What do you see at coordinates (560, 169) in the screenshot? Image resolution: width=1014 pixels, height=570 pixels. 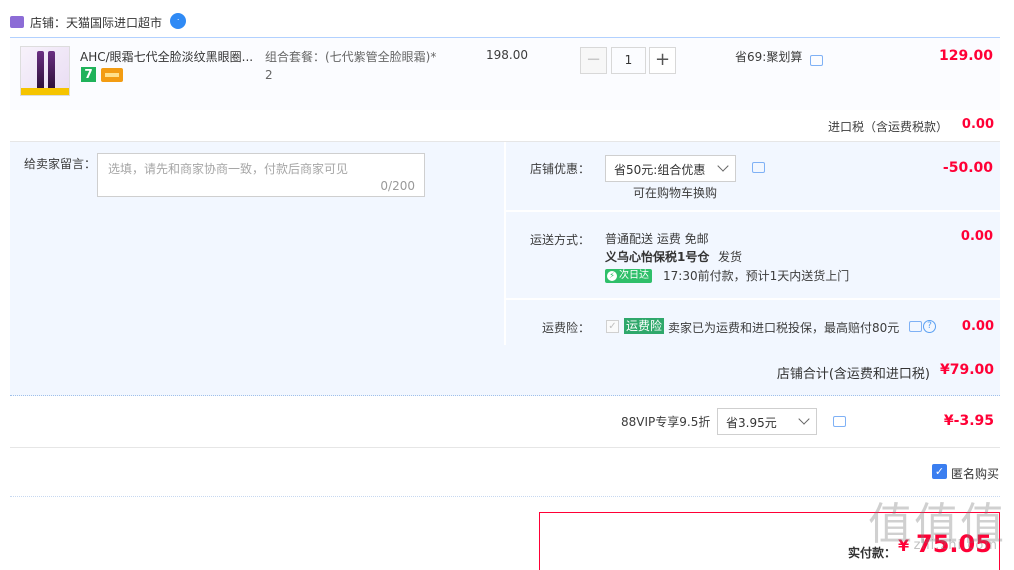 I see `shop-discount-label: 店铺优惠：` at bounding box center [560, 169].